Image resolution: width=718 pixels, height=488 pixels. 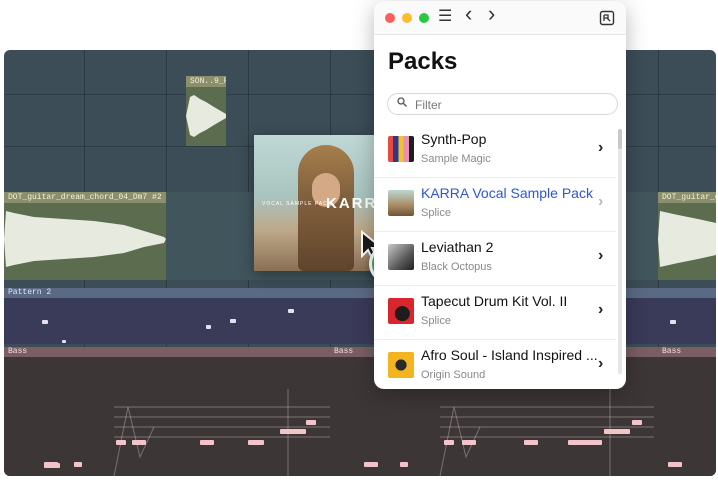 I want to click on pack-creator: Origin Sound, so click(x=453, y=375).